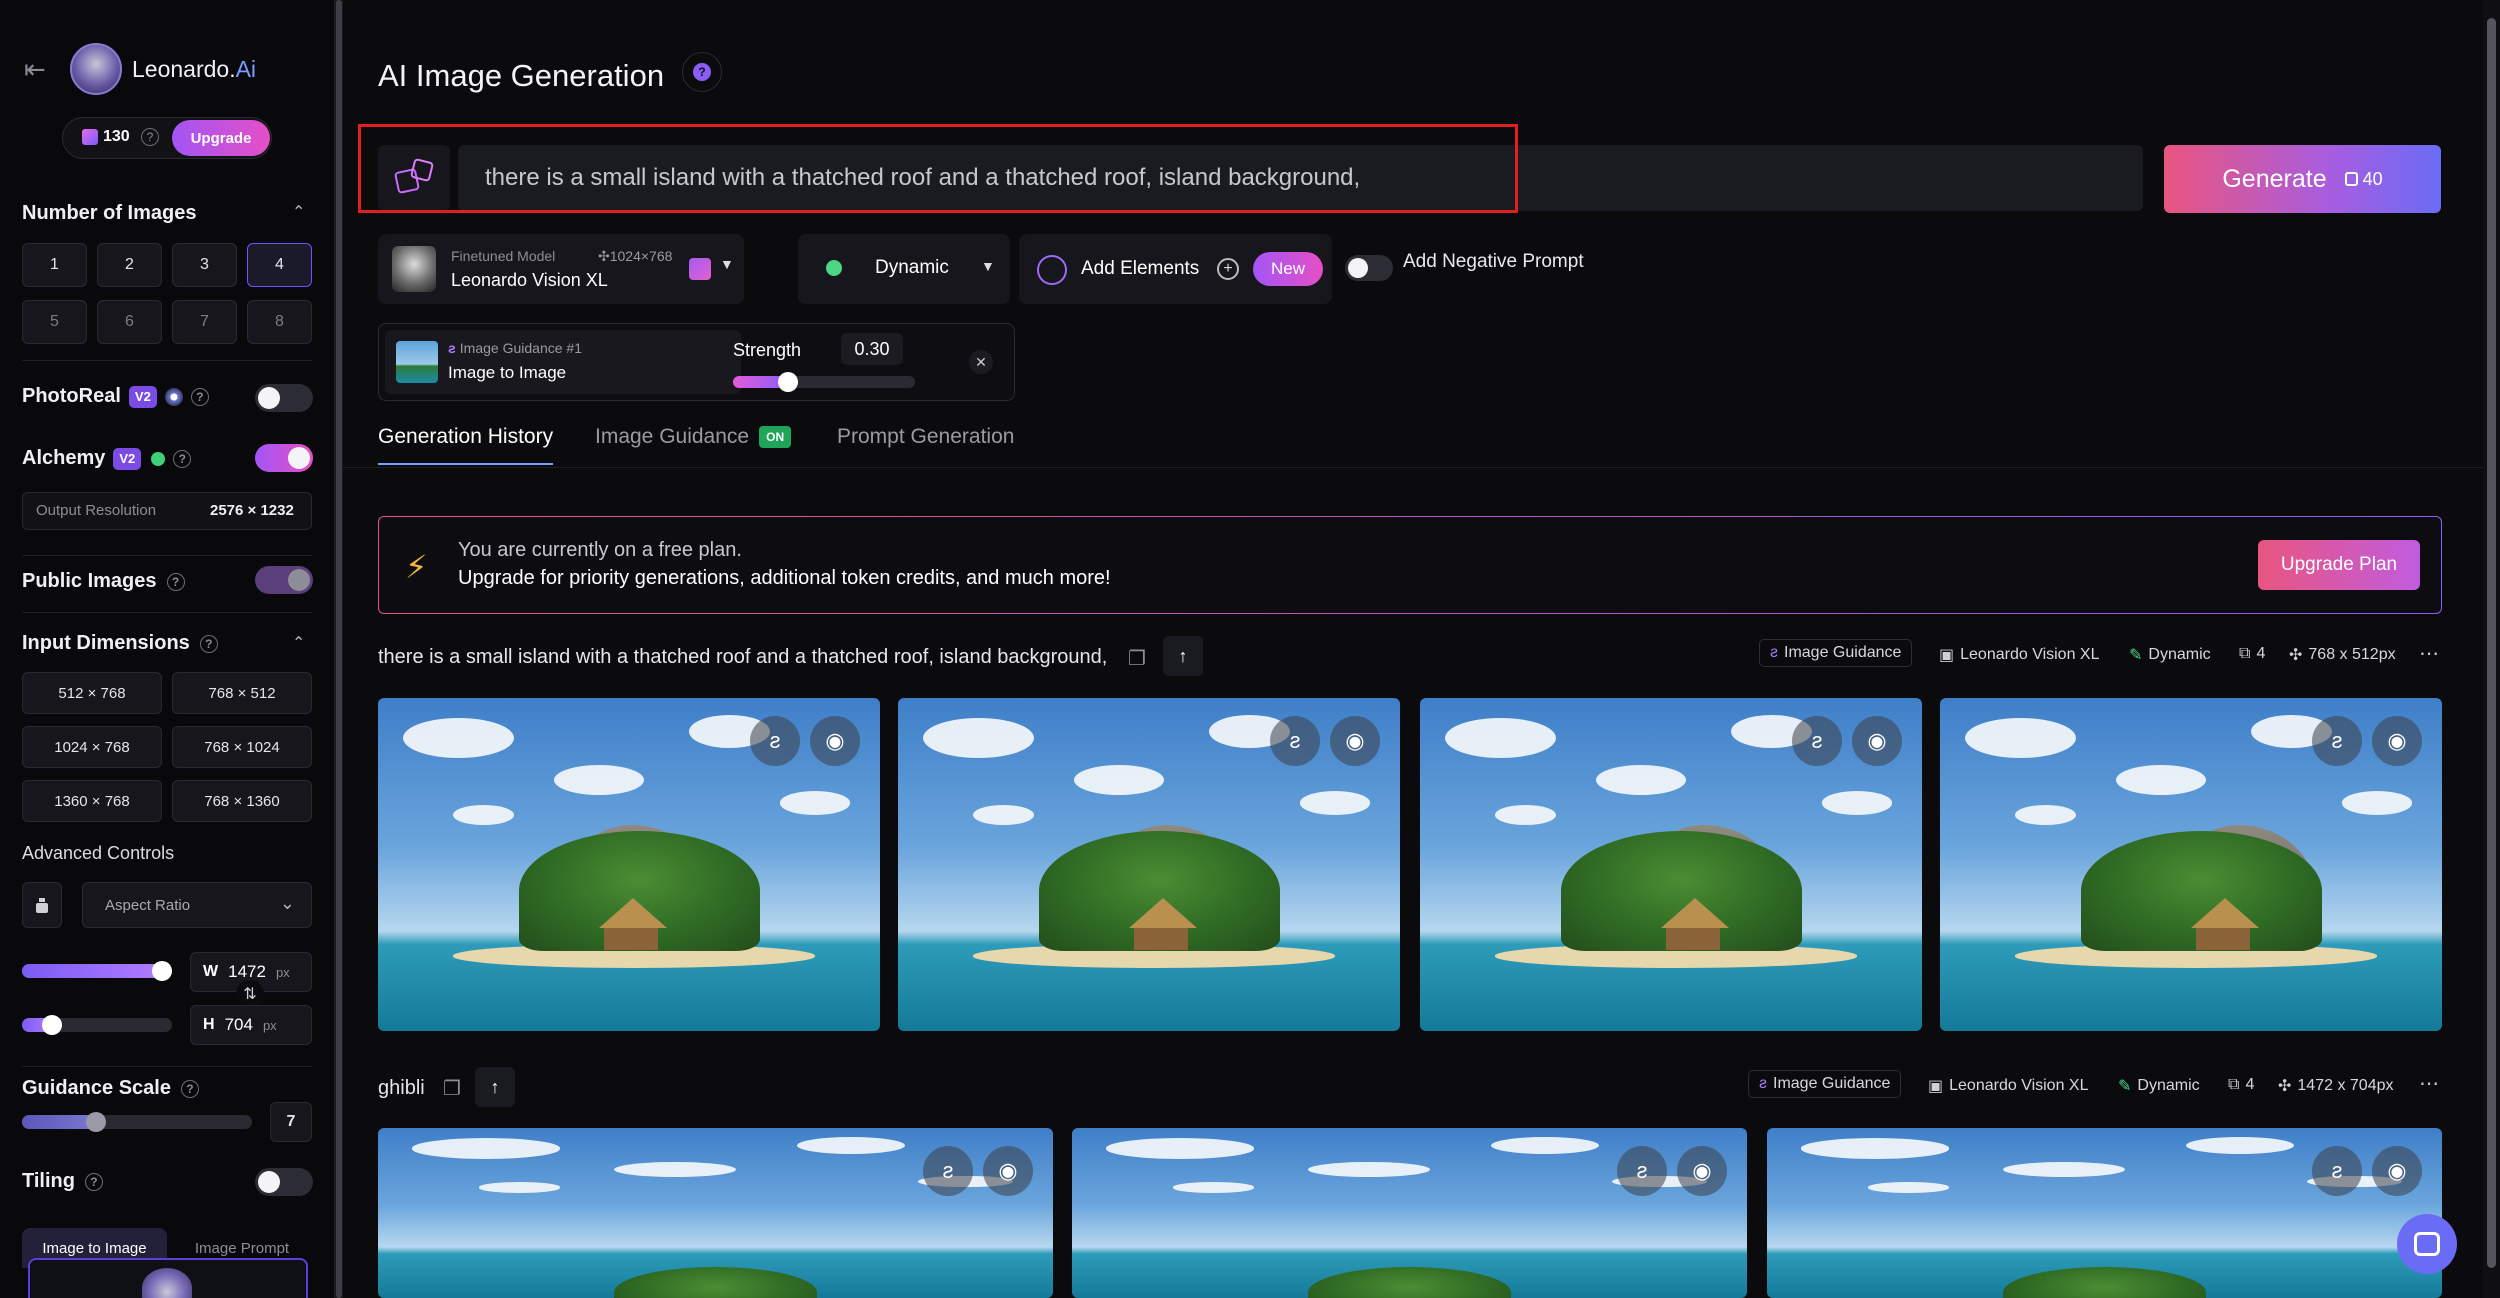  I want to click on width-slider-knob, so click(161, 971).